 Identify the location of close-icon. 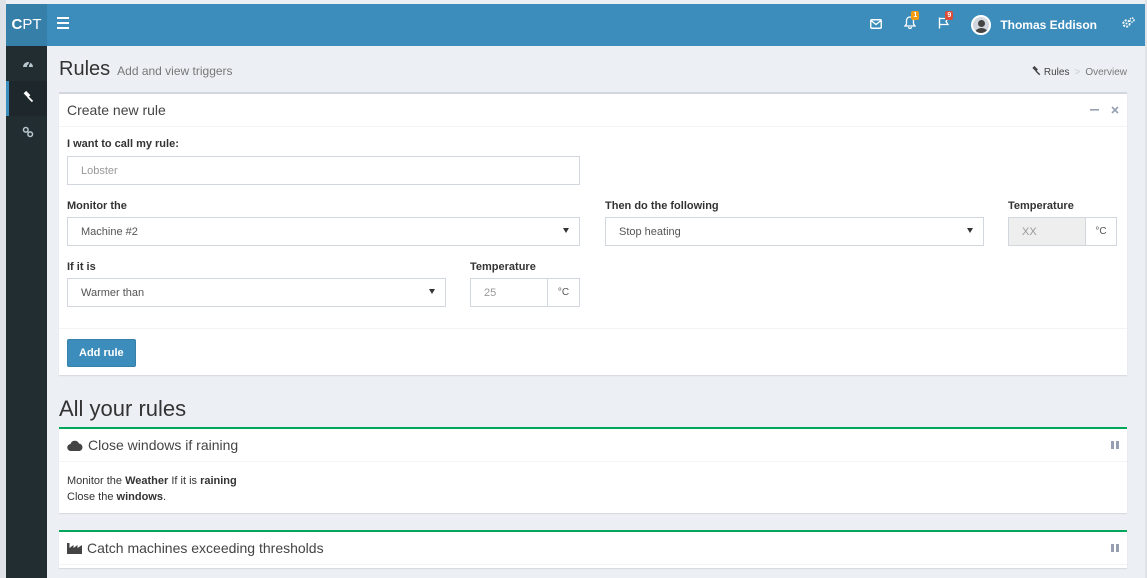
(1115, 110).